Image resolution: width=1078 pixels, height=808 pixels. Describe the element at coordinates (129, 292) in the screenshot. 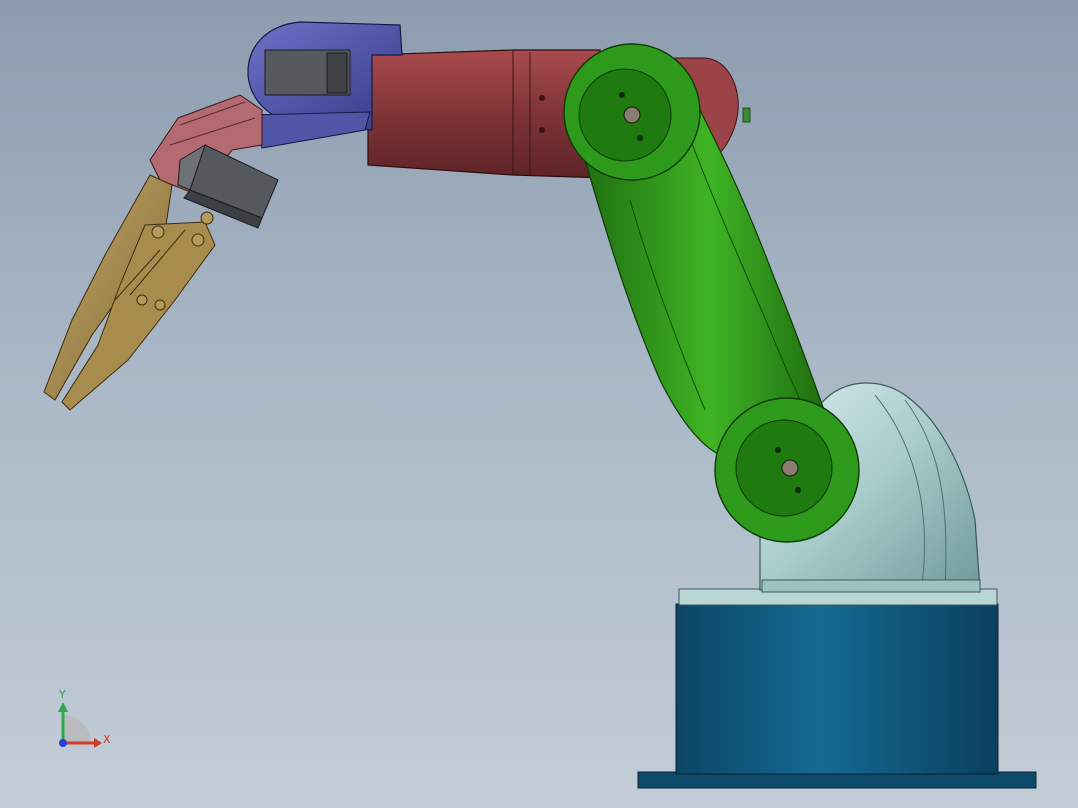

I see `gripper-fingers` at that location.